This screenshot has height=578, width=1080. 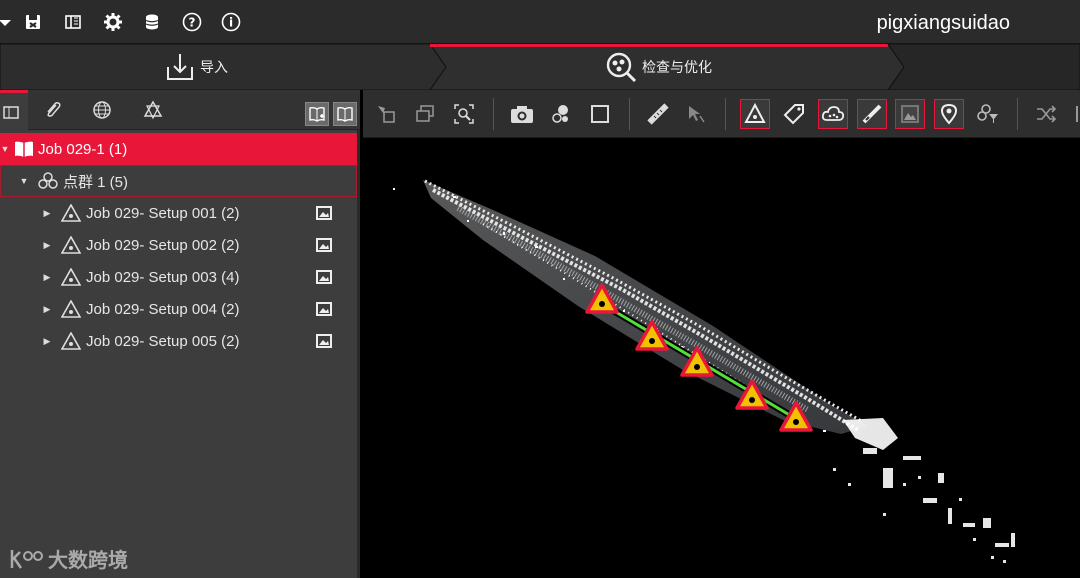 I want to click on more-tools-icon, so click(x=1073, y=114).